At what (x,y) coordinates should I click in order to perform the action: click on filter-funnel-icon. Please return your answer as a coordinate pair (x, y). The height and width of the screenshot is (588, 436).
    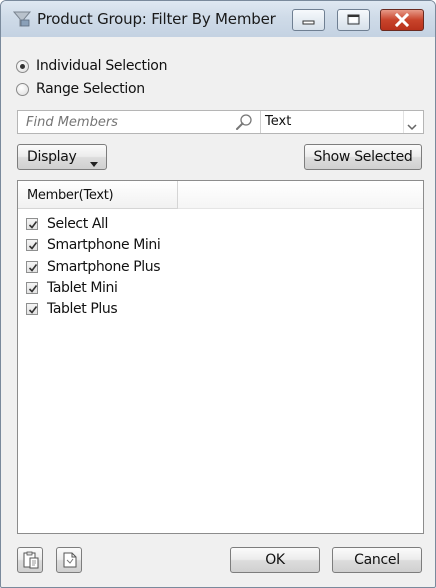
    Looking at the image, I should click on (22, 19).